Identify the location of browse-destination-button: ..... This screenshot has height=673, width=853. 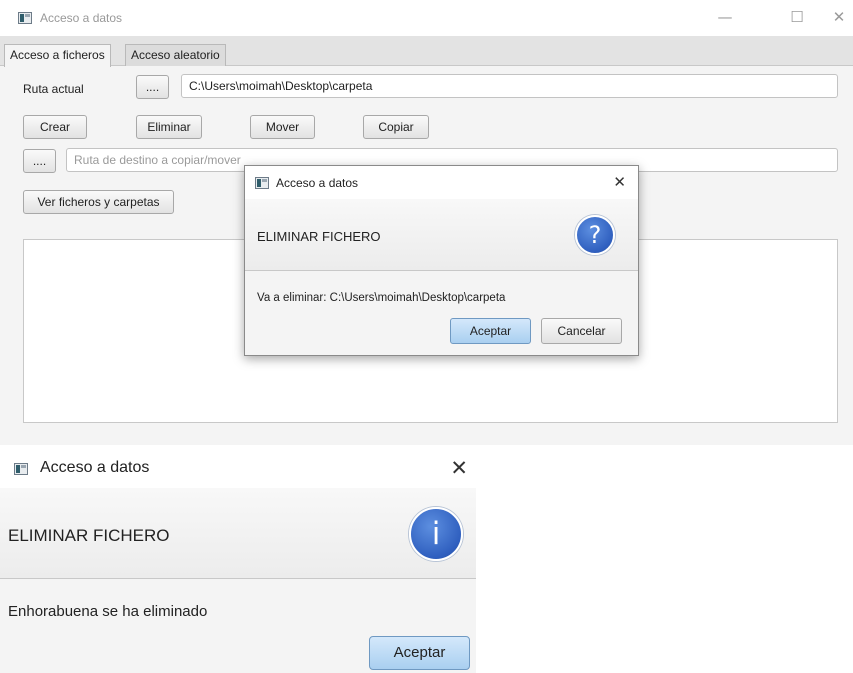
(39, 161).